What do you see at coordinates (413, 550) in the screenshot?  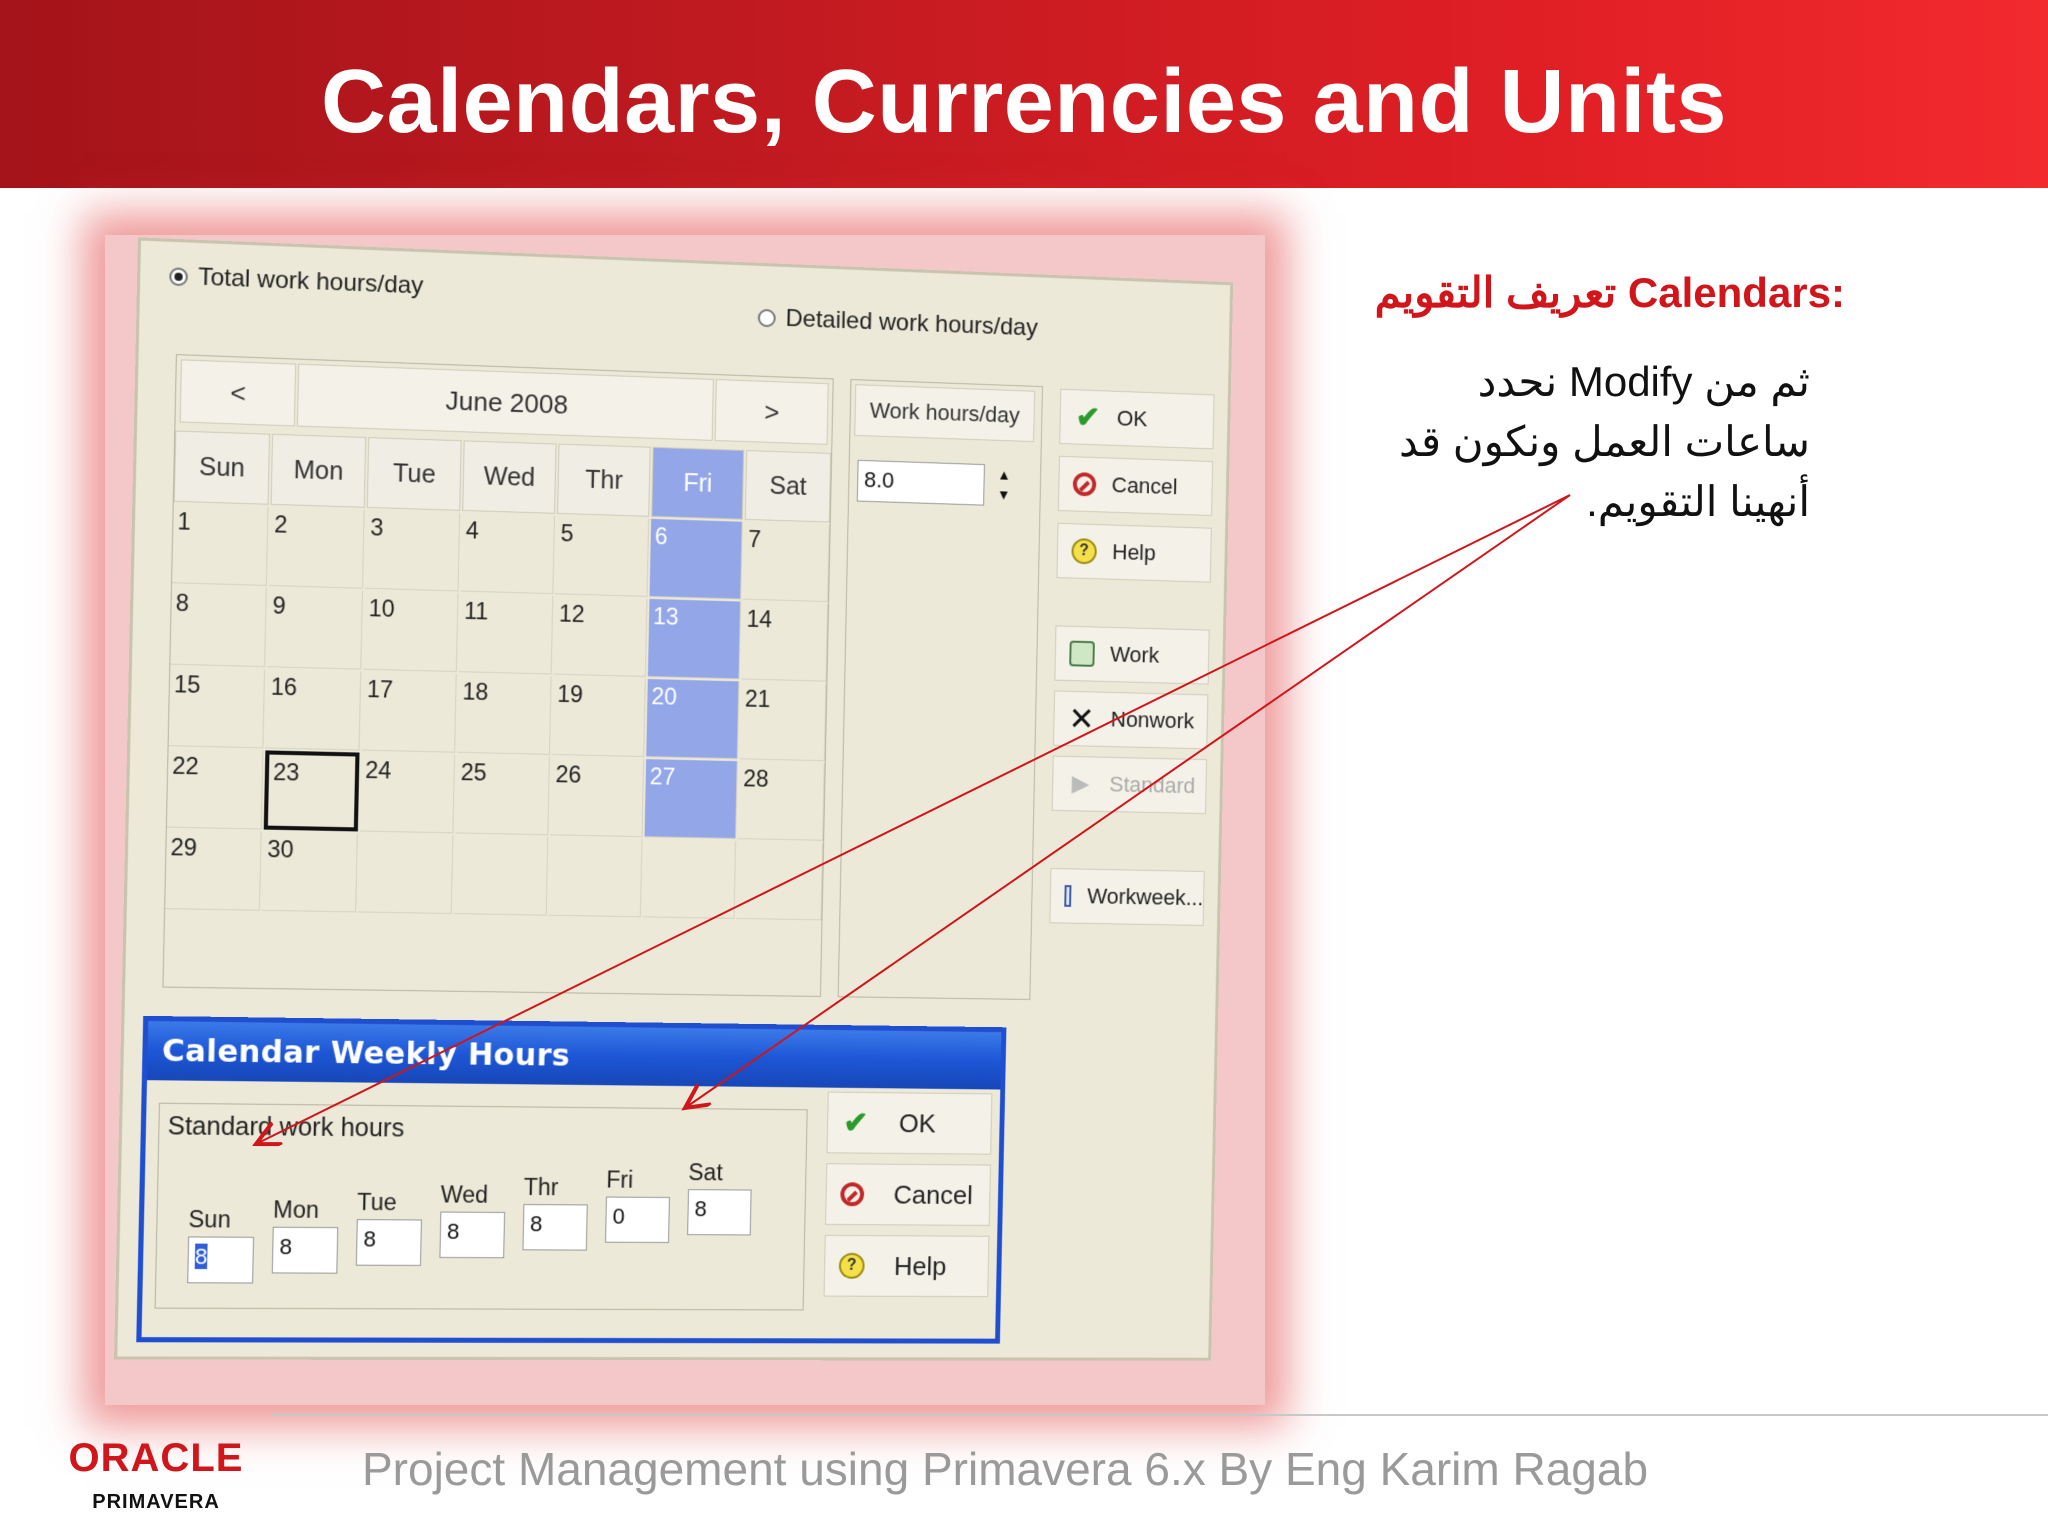 I see `calendar-day: 3` at bounding box center [413, 550].